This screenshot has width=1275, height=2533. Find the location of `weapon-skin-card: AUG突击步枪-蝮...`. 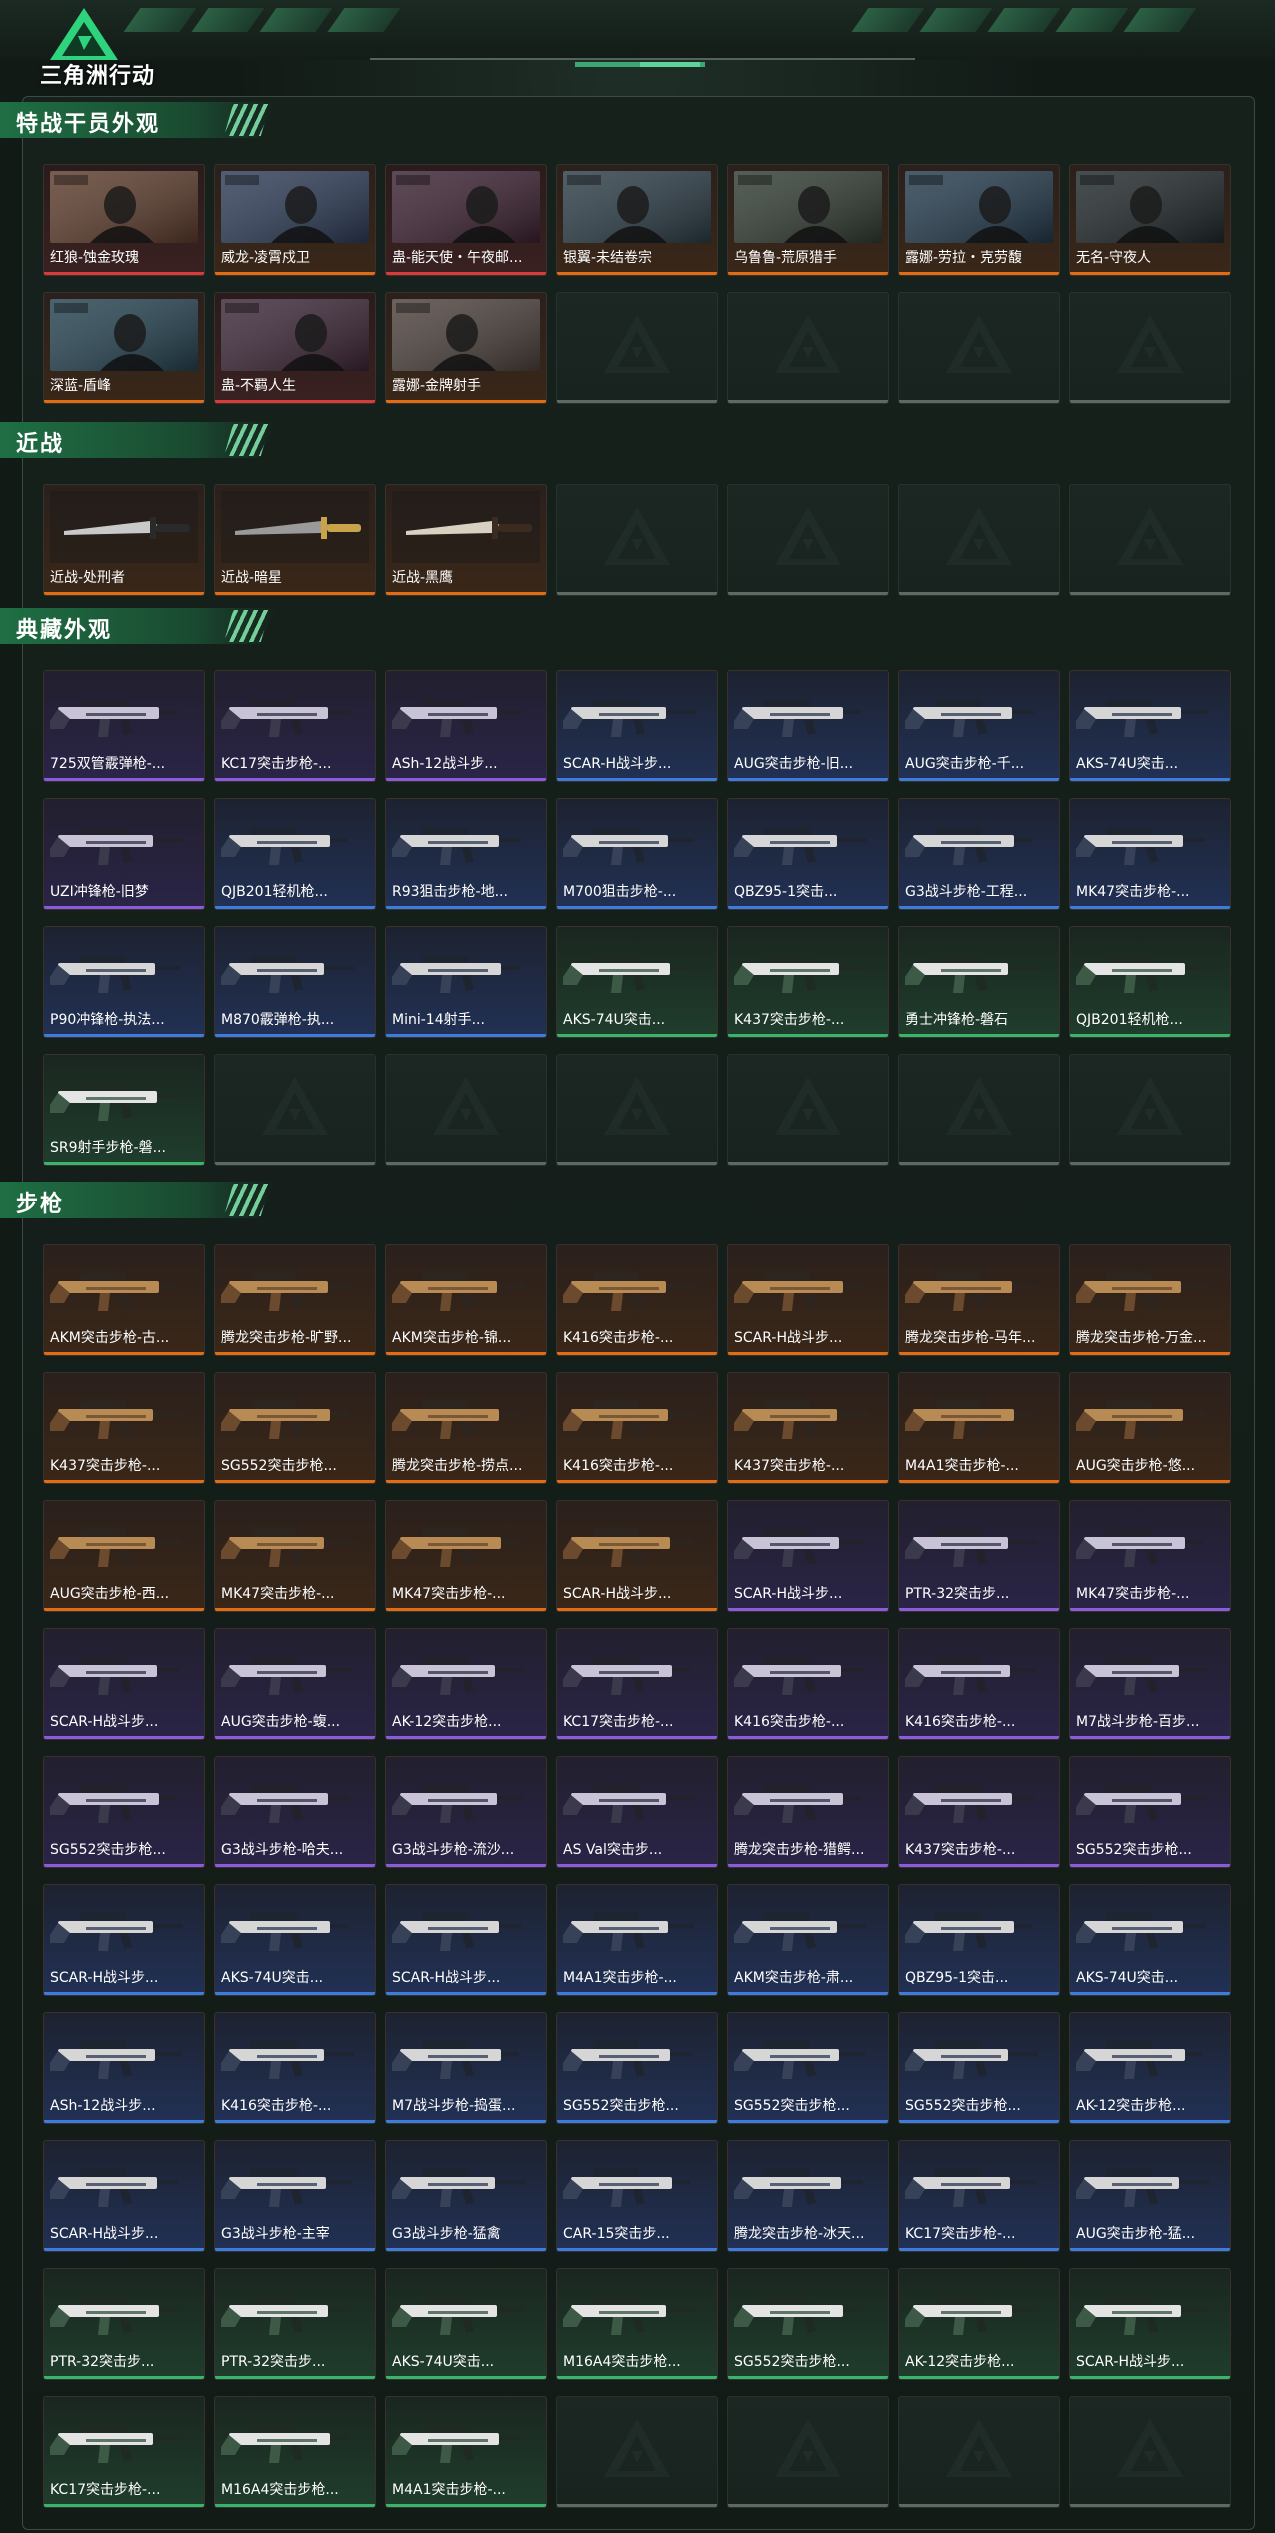

weapon-skin-card: AUG突击步枪-蝮... is located at coordinates (295, 1684).